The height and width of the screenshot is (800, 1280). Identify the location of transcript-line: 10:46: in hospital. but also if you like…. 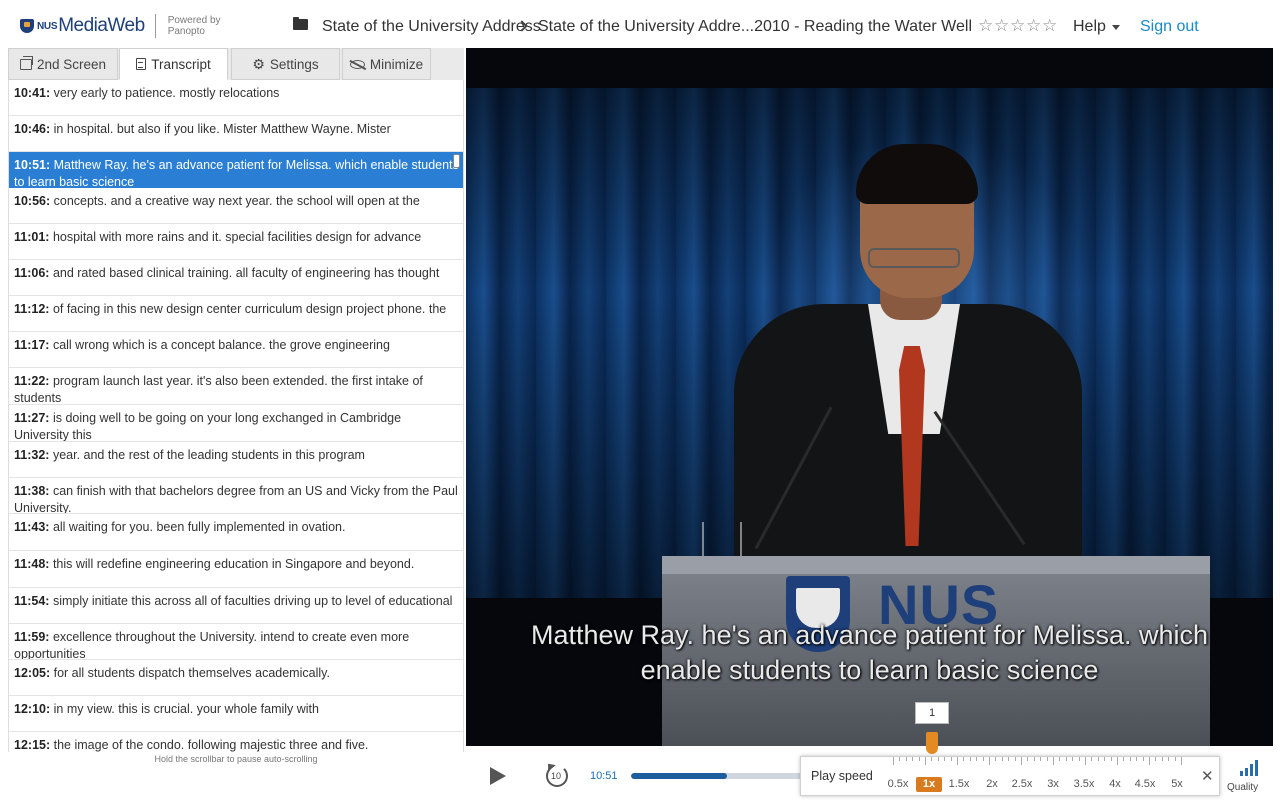
(236, 134).